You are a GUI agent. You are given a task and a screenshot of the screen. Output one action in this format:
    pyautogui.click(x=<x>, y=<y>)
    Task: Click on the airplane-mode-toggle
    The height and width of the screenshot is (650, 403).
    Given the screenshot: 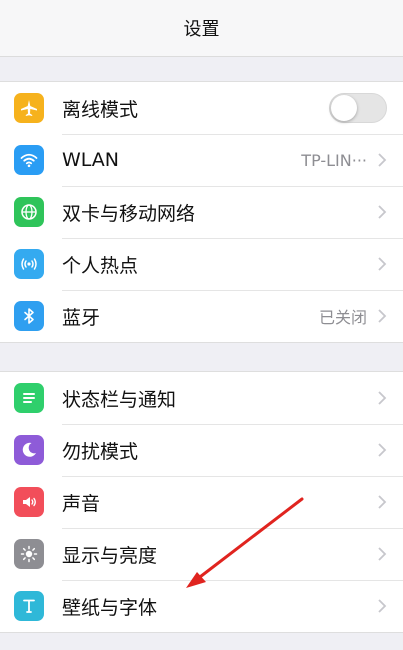 What is the action you would take?
    pyautogui.click(x=358, y=108)
    